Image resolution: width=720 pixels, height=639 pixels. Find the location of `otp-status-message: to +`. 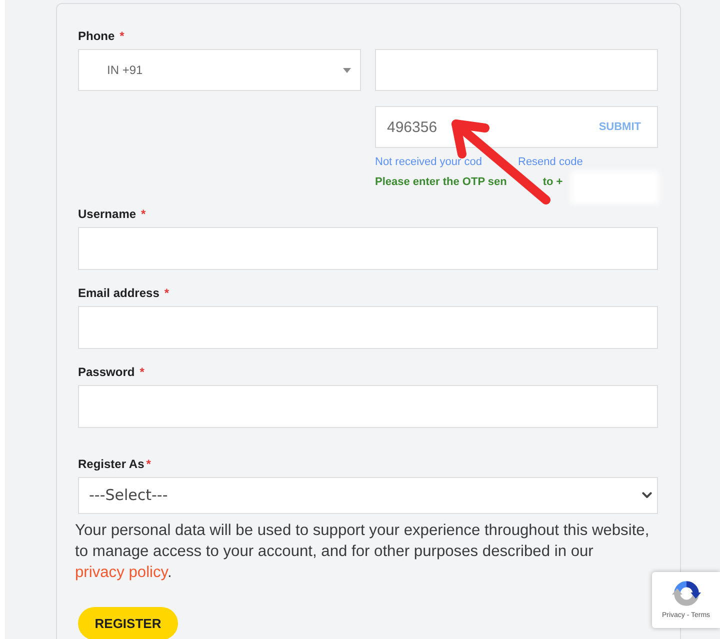

otp-status-message: to + is located at coordinates (552, 182).